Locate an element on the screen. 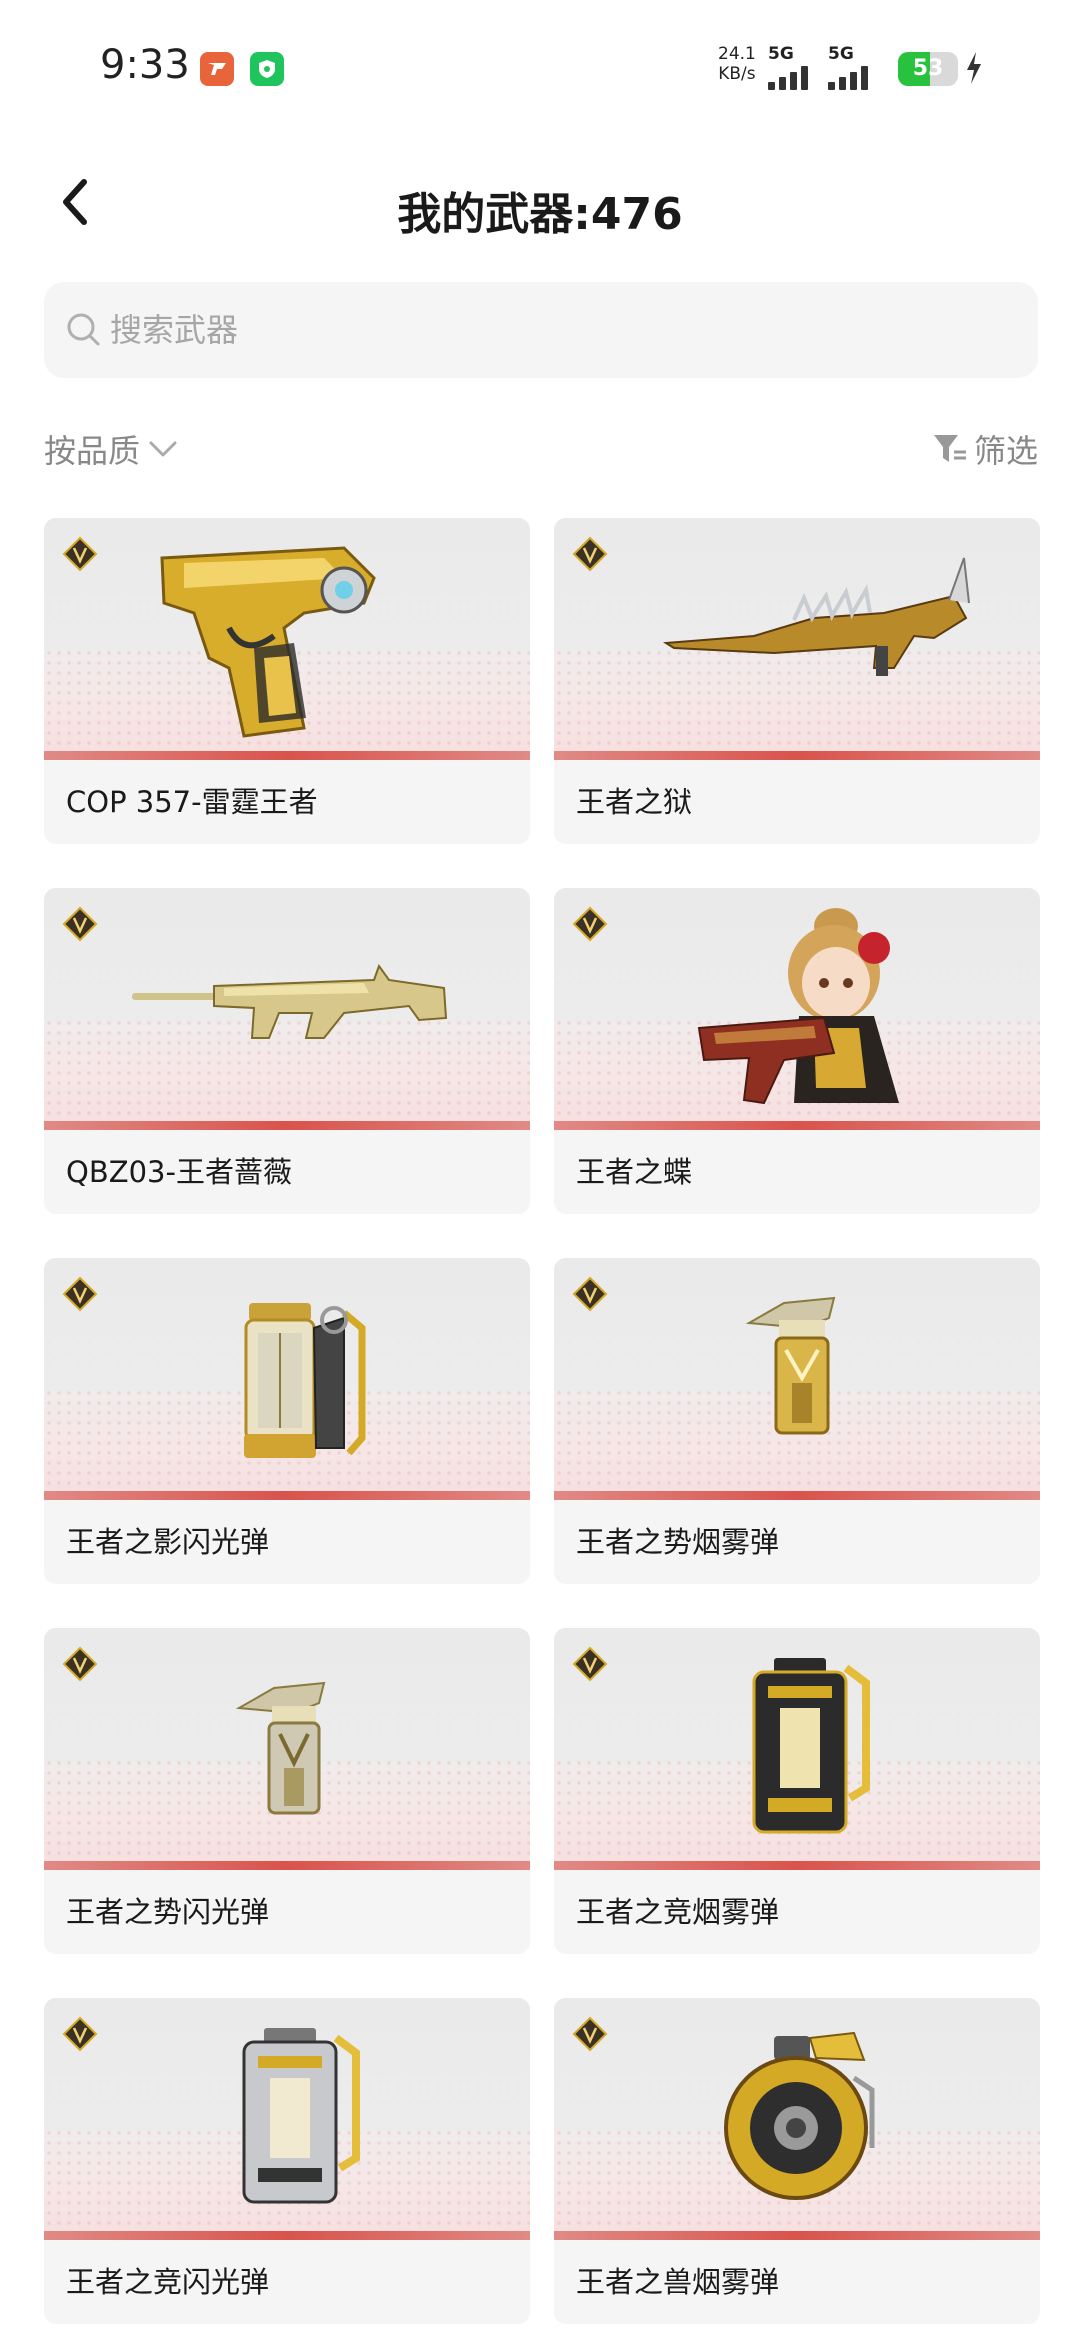 The image size is (1080, 2347). app-notification-icon is located at coordinates (217, 69).